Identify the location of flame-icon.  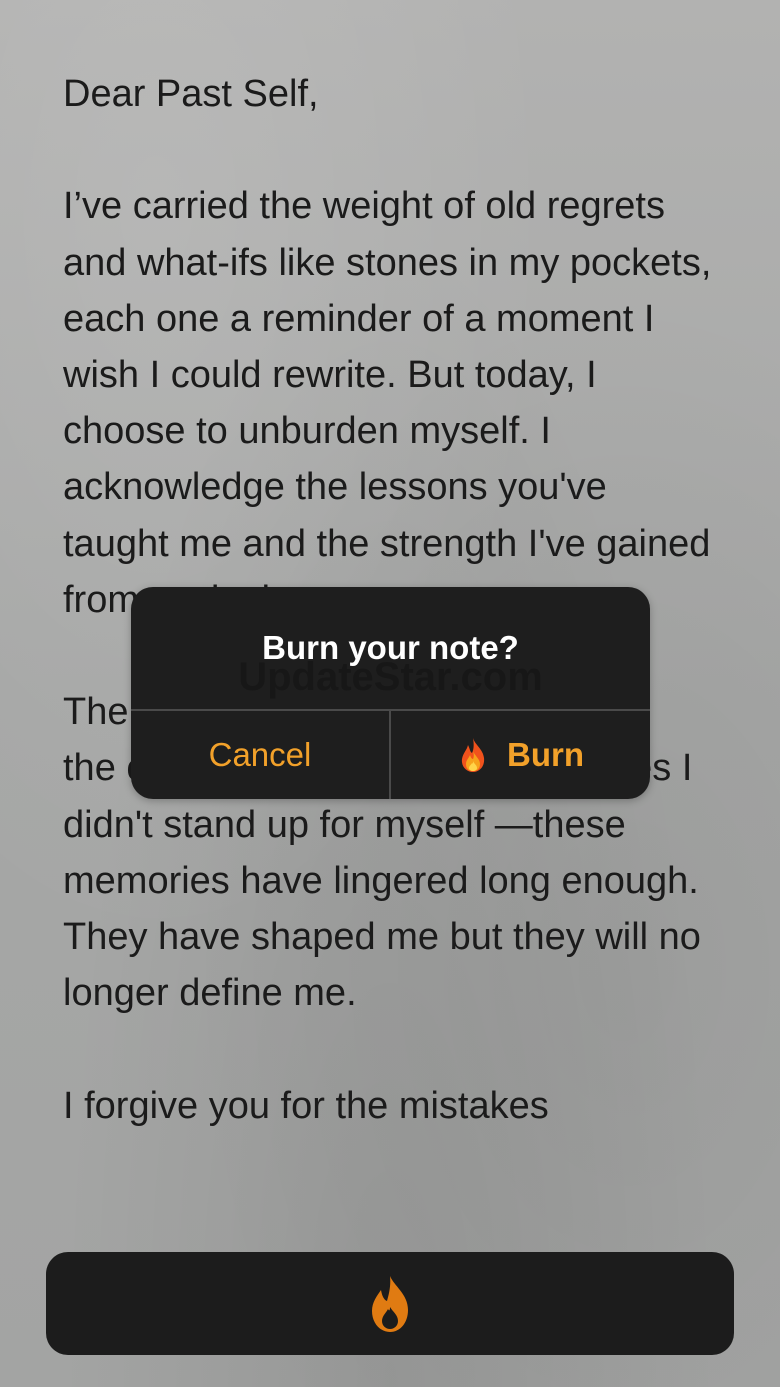
(390, 1303).